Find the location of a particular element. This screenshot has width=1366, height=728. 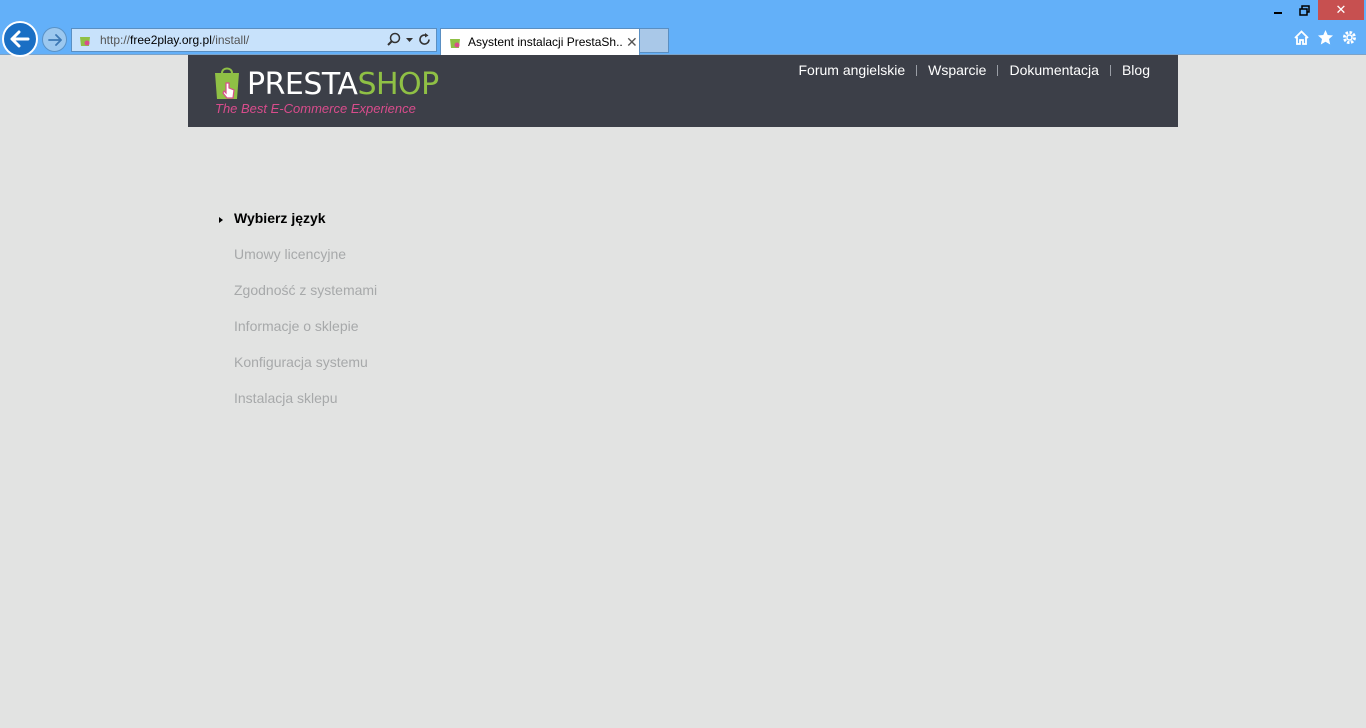

logo-tagline: The Best E-Commerce Experience is located at coordinates (315, 108).